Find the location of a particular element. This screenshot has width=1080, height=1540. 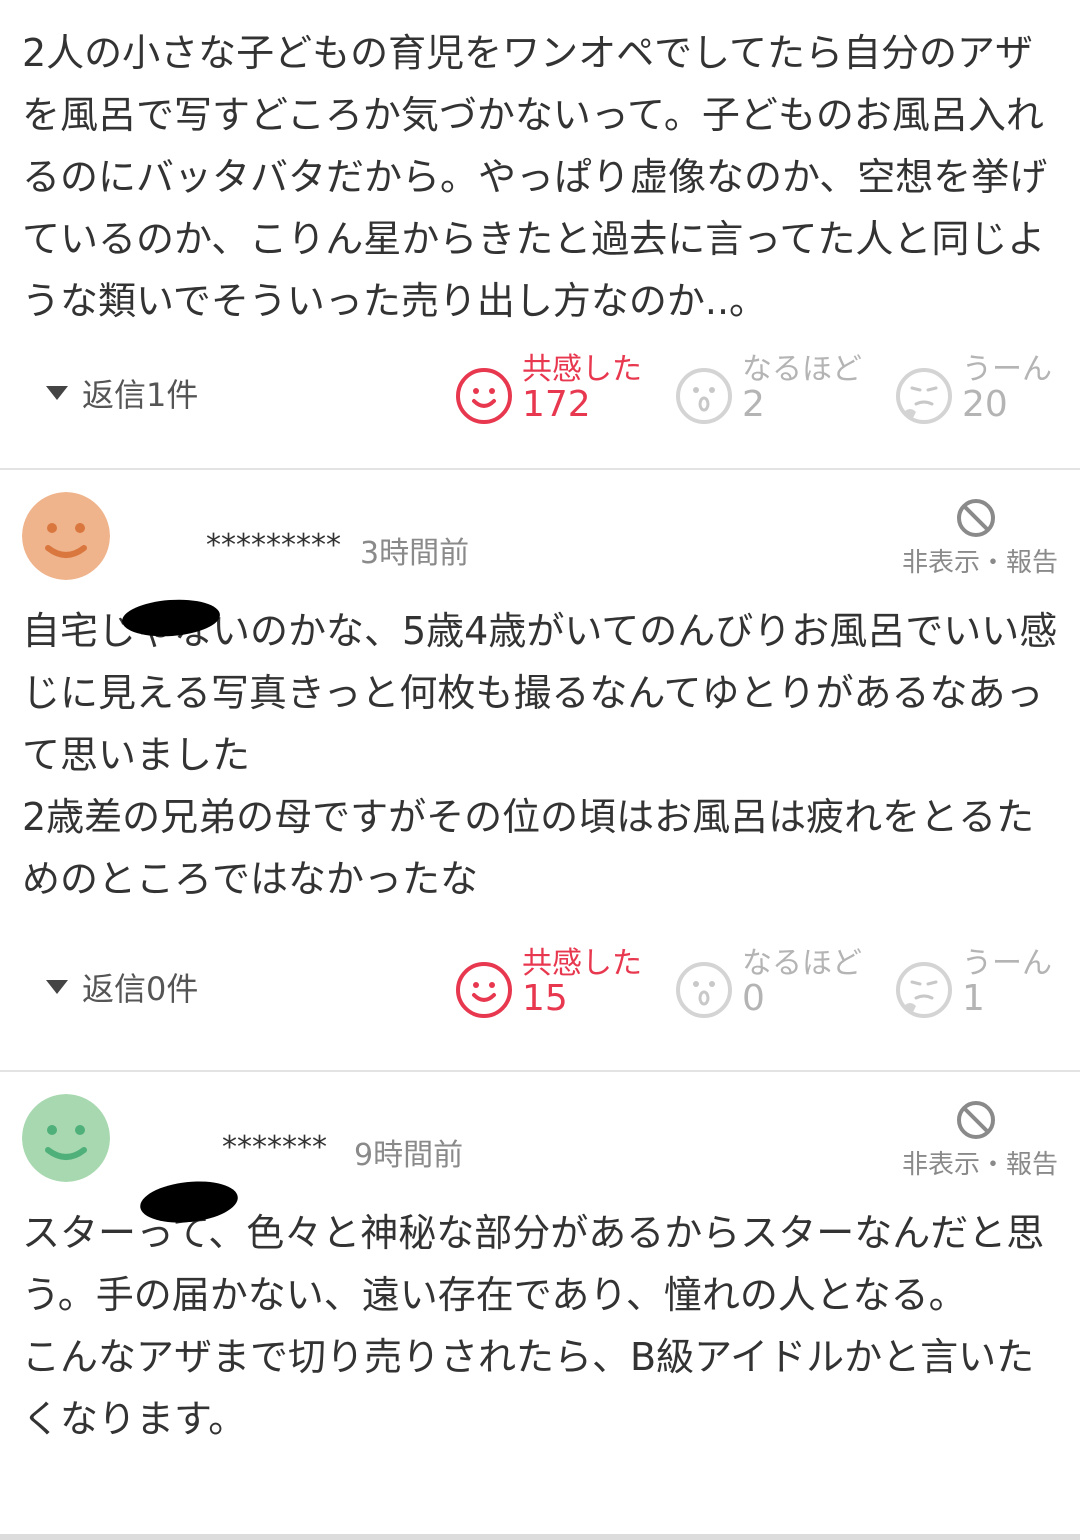

reply-toggle: 返信1件 is located at coordinates (122, 393).